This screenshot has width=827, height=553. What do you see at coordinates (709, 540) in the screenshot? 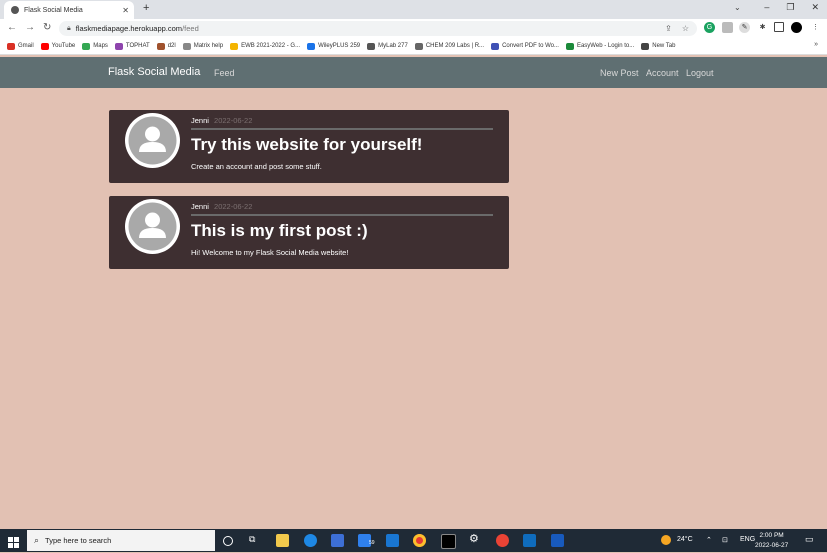
I see `show-hidden-icons: ⌃` at bounding box center [709, 540].